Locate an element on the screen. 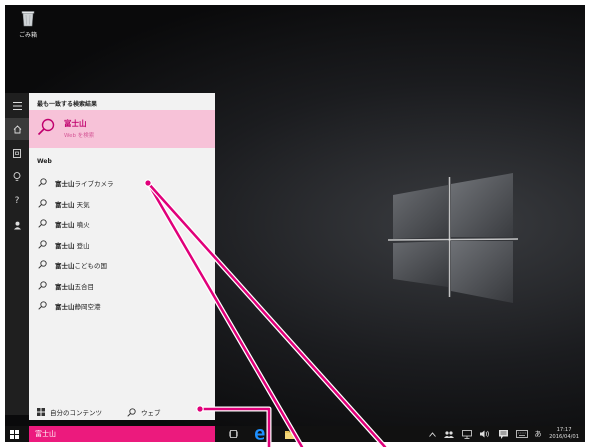  home-icon is located at coordinates (17, 129).